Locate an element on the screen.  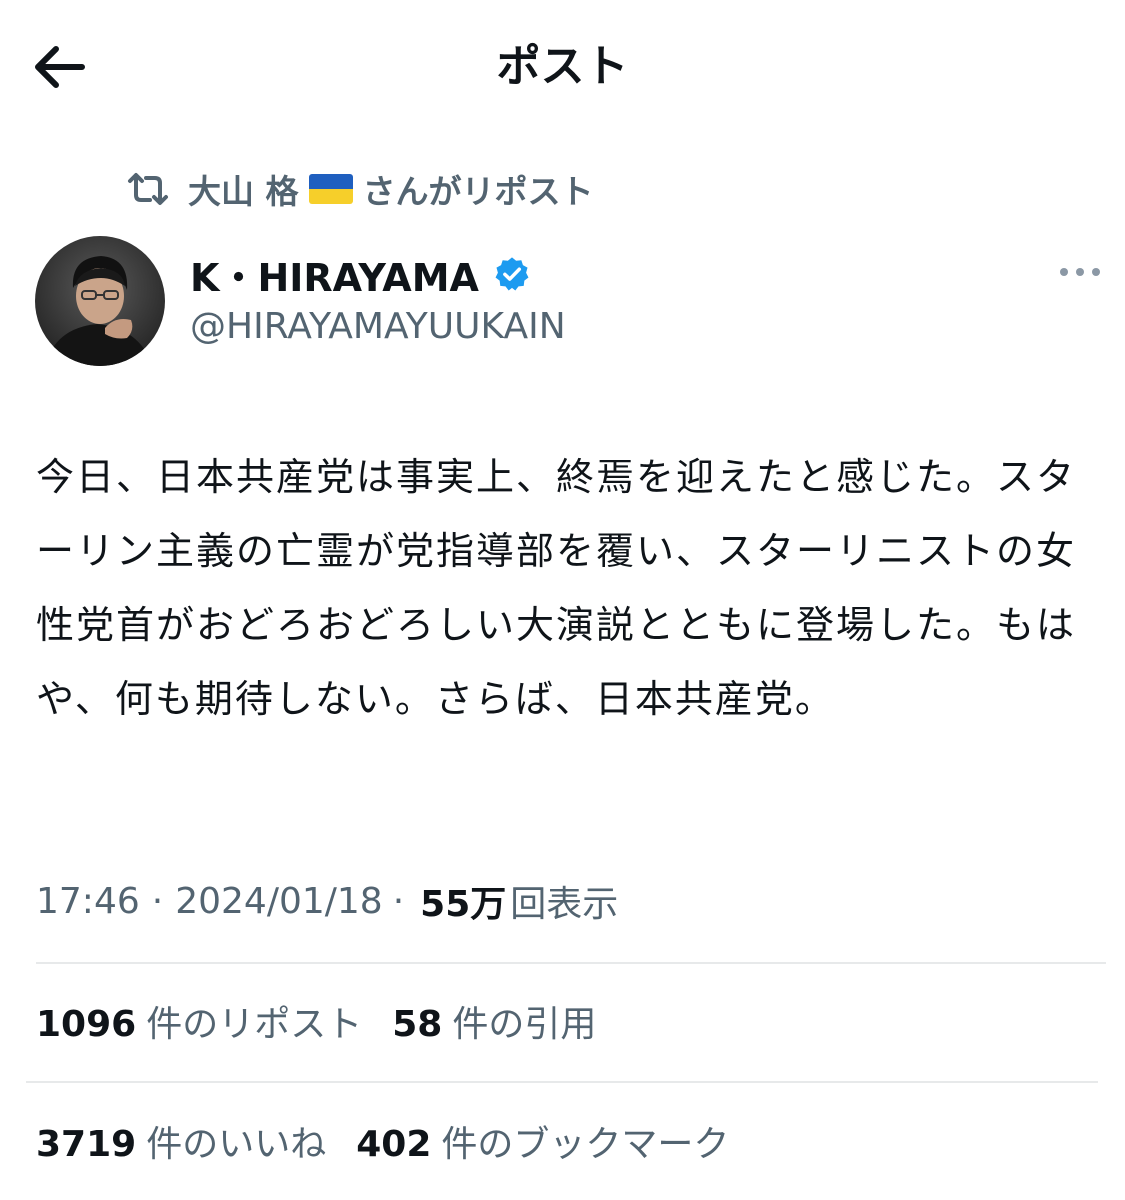
page-title: ポスト is located at coordinates (562, 66).